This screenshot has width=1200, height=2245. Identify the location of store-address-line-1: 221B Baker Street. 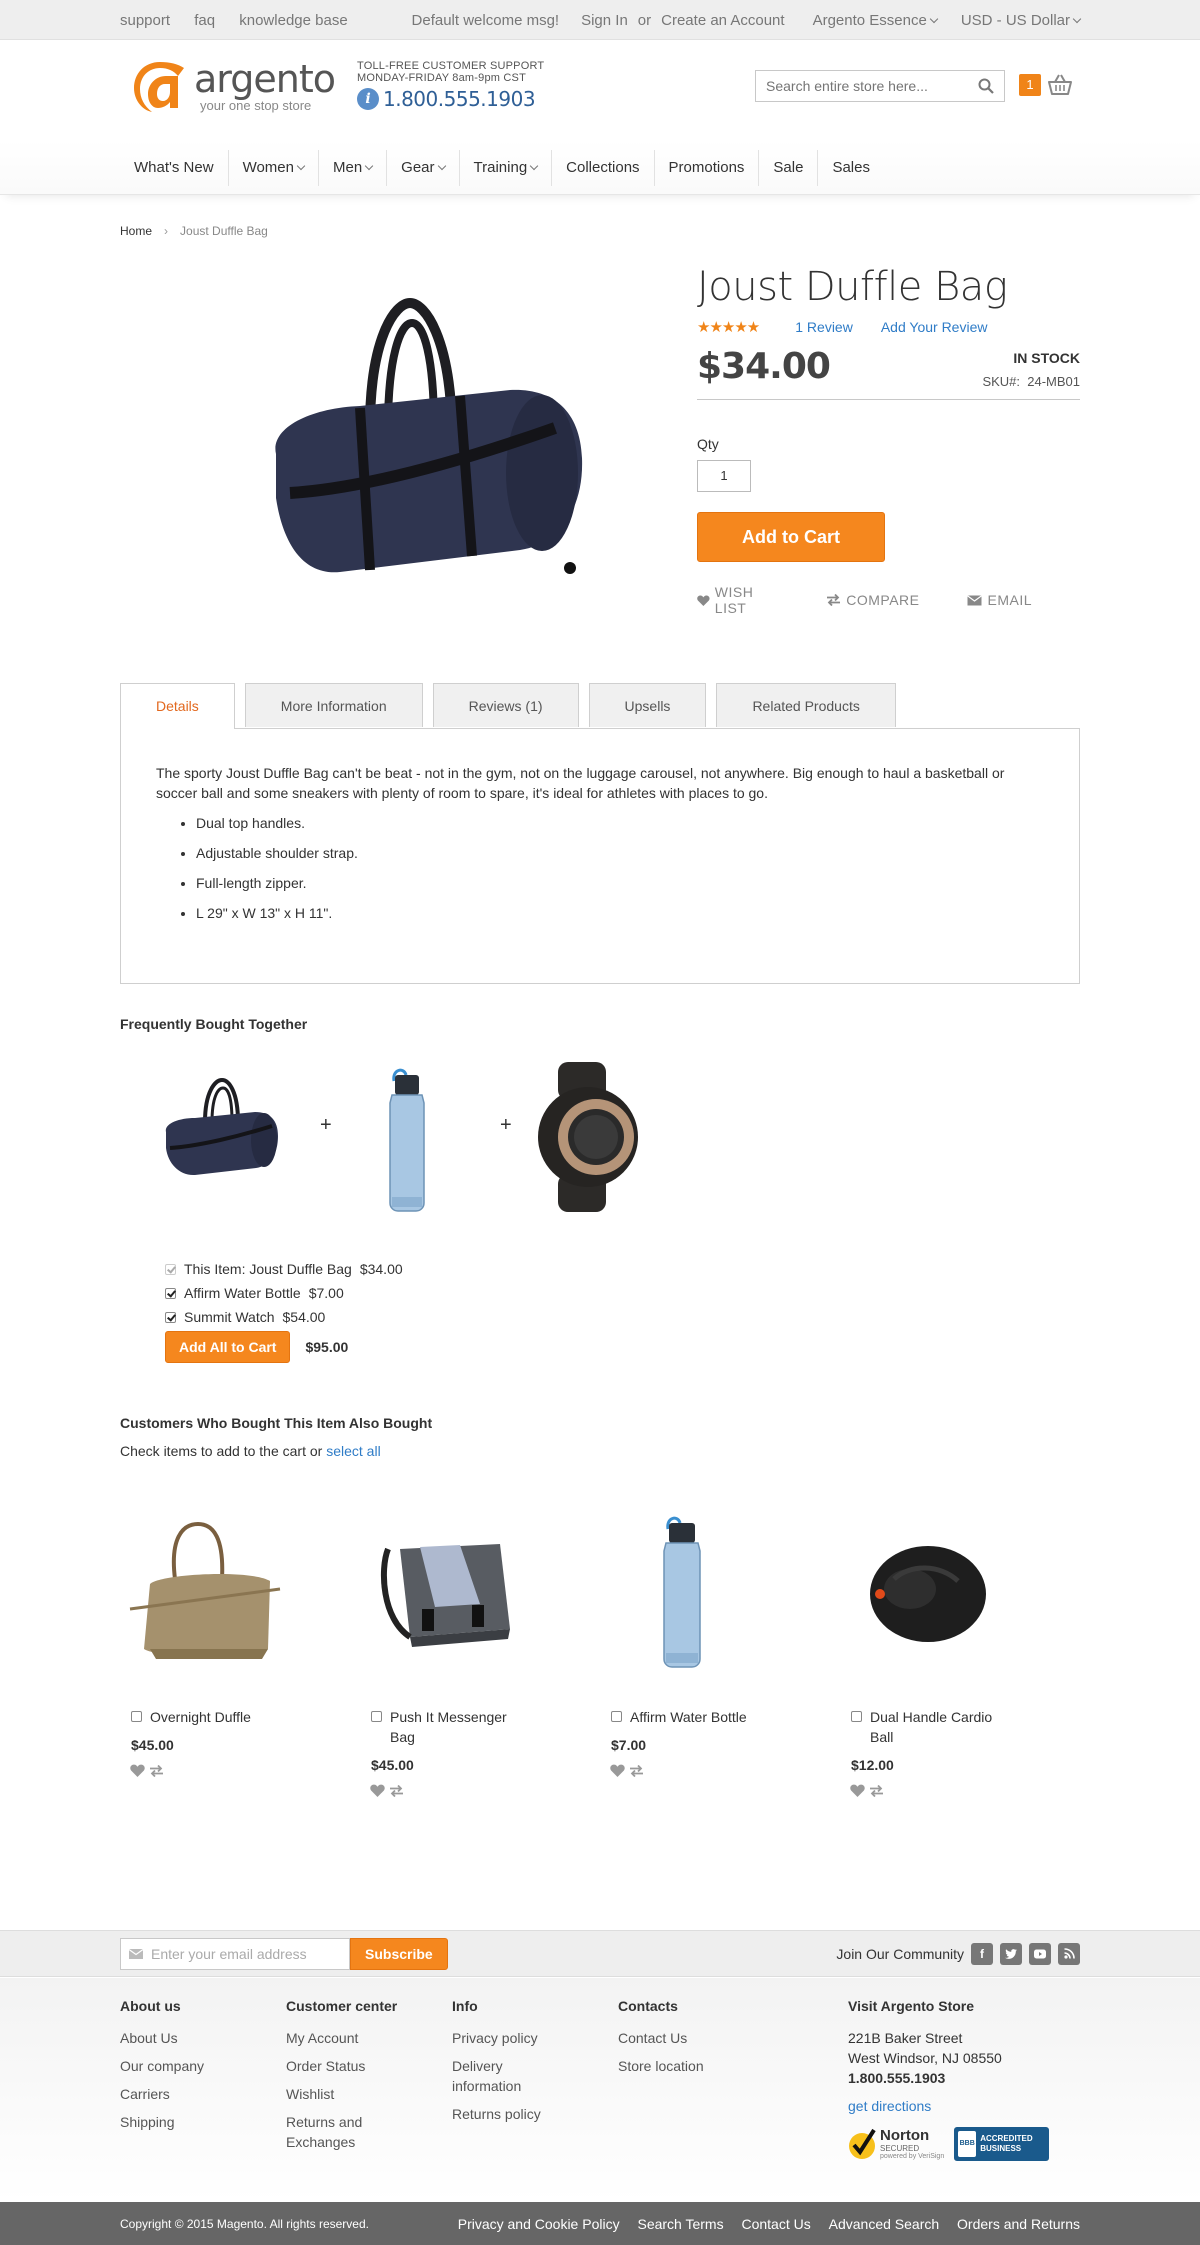
(905, 2038).